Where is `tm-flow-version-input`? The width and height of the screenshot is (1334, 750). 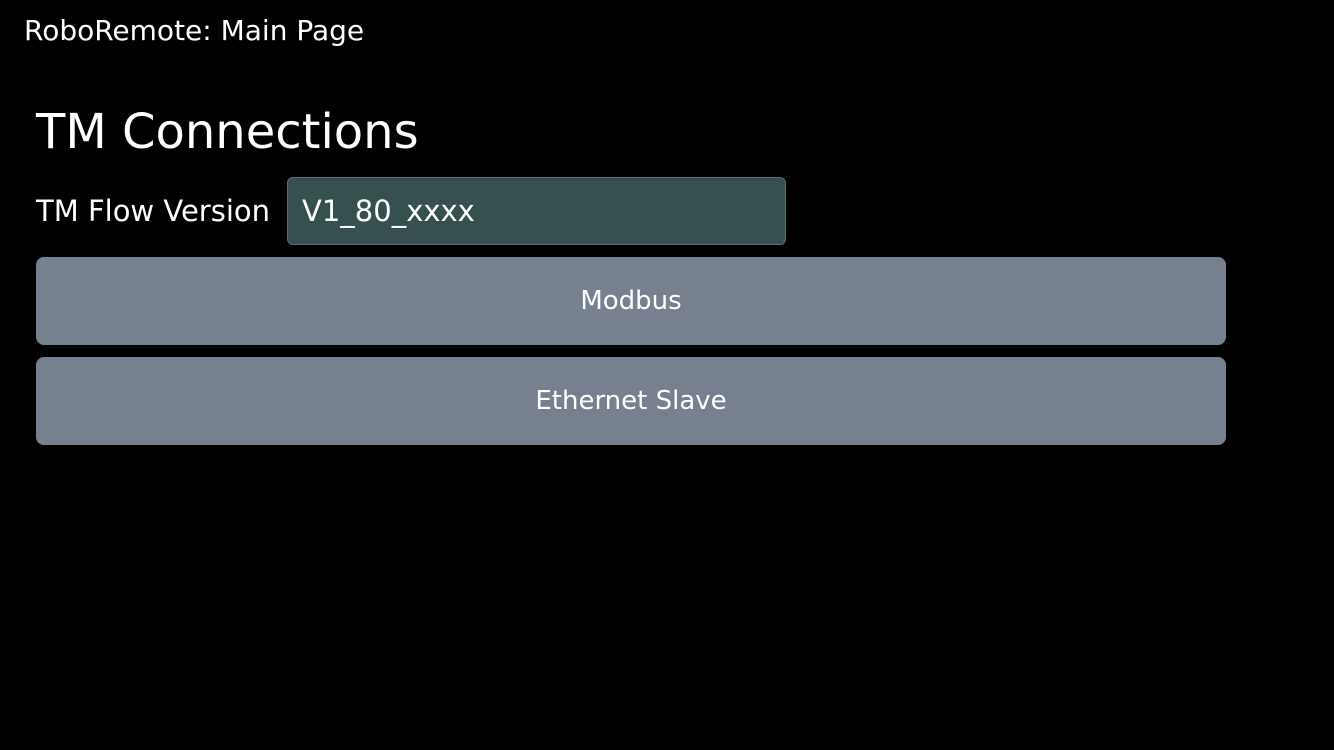
tm-flow-version-input is located at coordinates (536, 211).